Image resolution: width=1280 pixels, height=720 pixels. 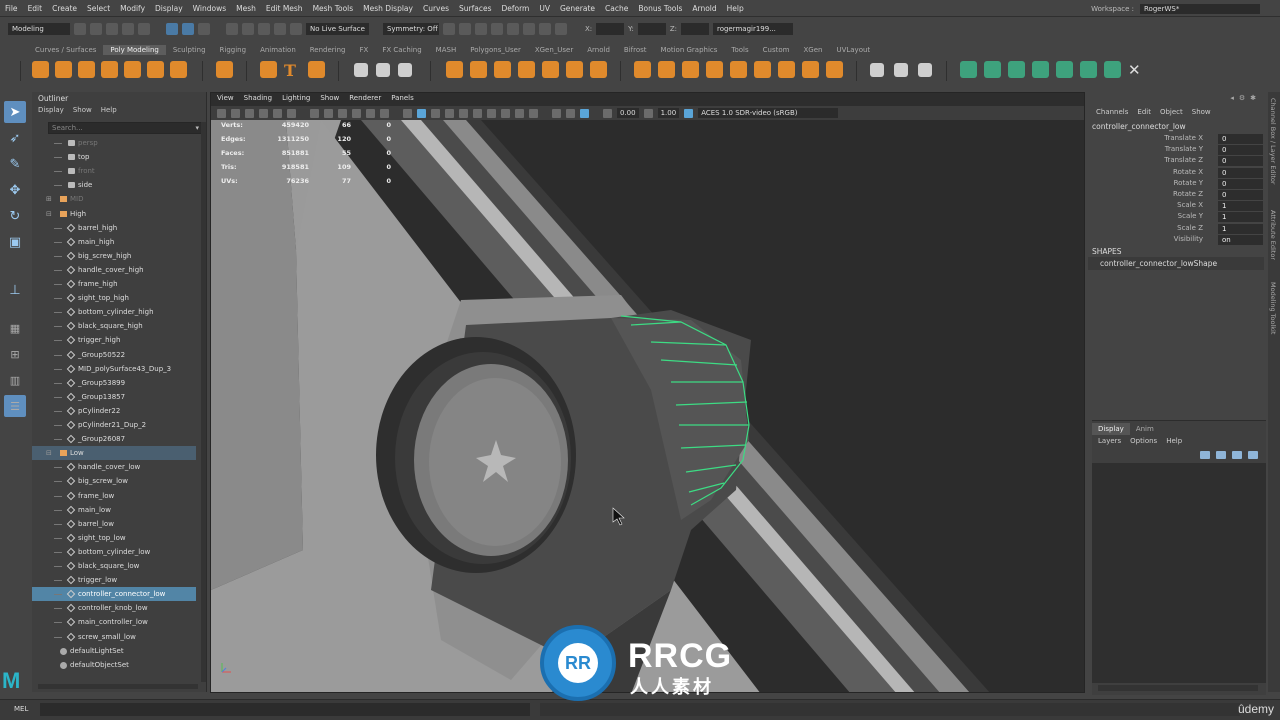 I want to click on bevel-icon, so click(x=690, y=69).